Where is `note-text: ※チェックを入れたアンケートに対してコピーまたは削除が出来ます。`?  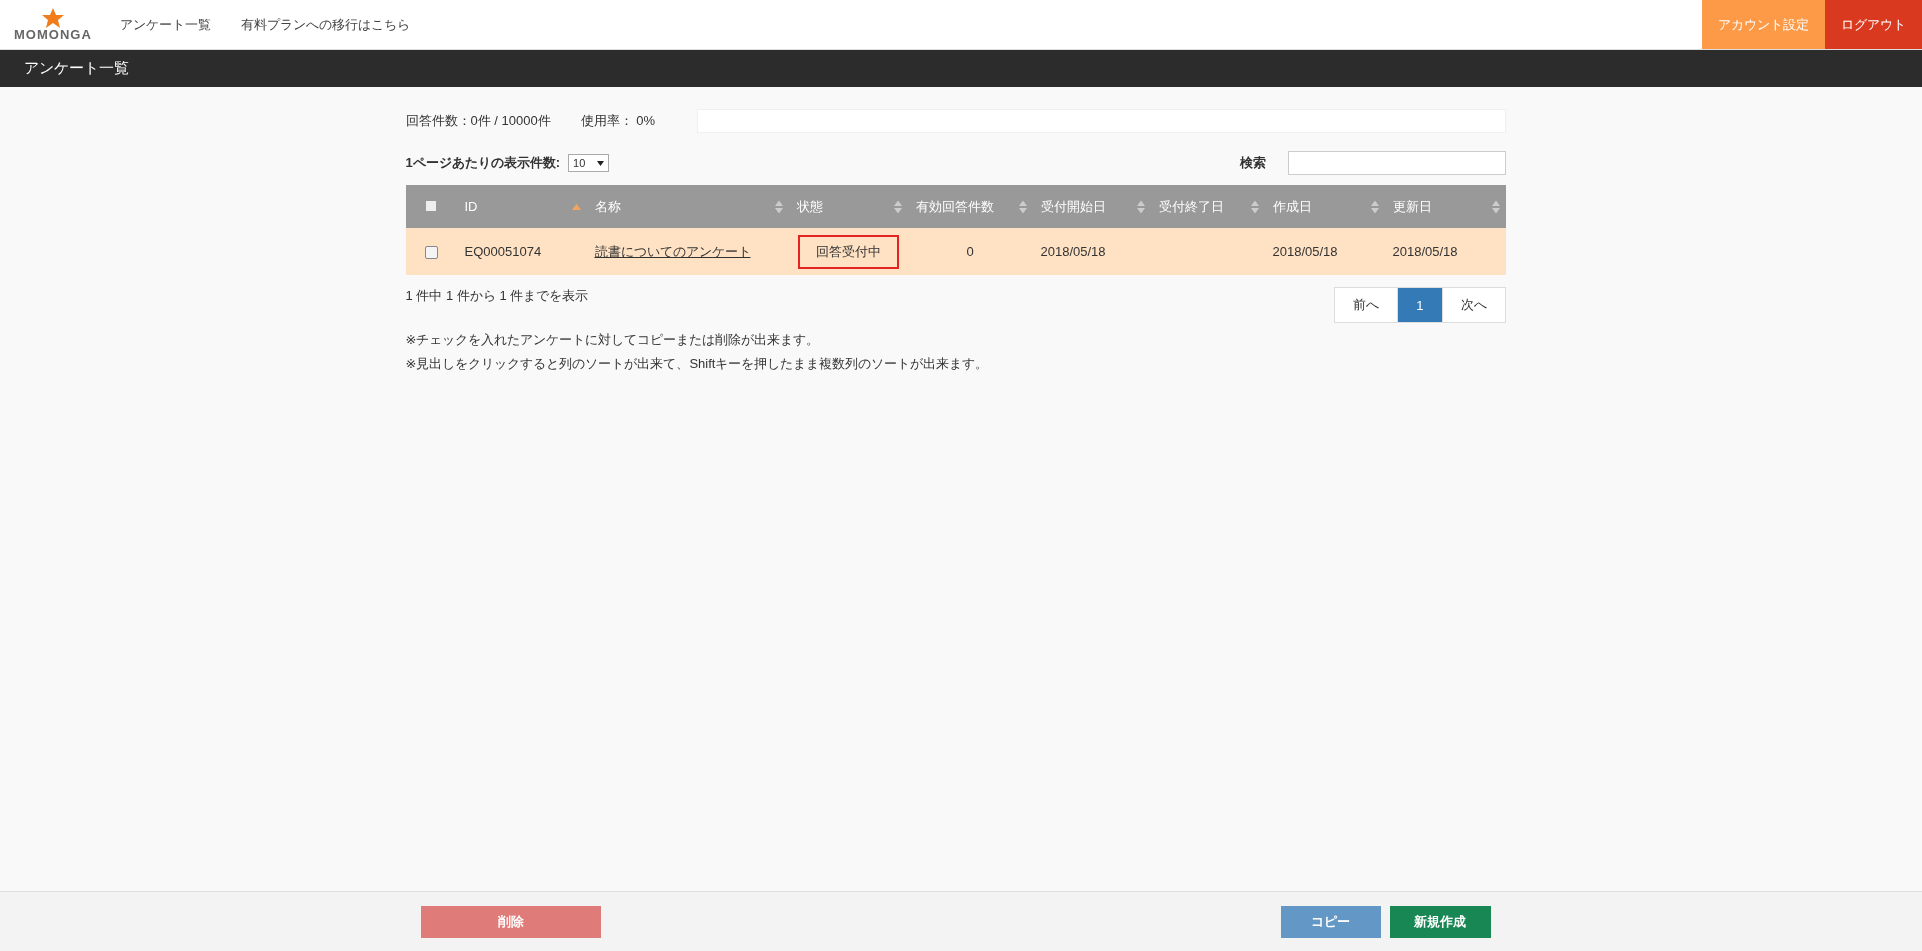
note-text: ※チェックを入れたアンケートに対してコピーまたは削除が出来ます。 is located at coordinates (613, 340).